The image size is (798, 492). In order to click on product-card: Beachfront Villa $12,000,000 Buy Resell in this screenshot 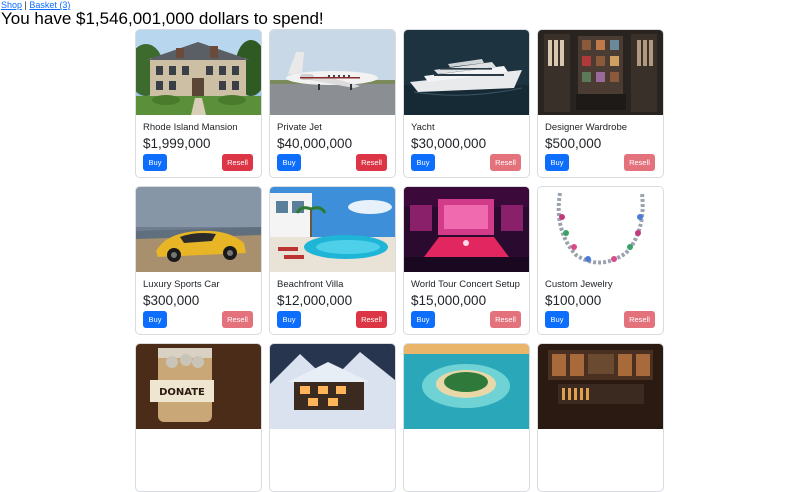, I will do `click(332, 260)`.